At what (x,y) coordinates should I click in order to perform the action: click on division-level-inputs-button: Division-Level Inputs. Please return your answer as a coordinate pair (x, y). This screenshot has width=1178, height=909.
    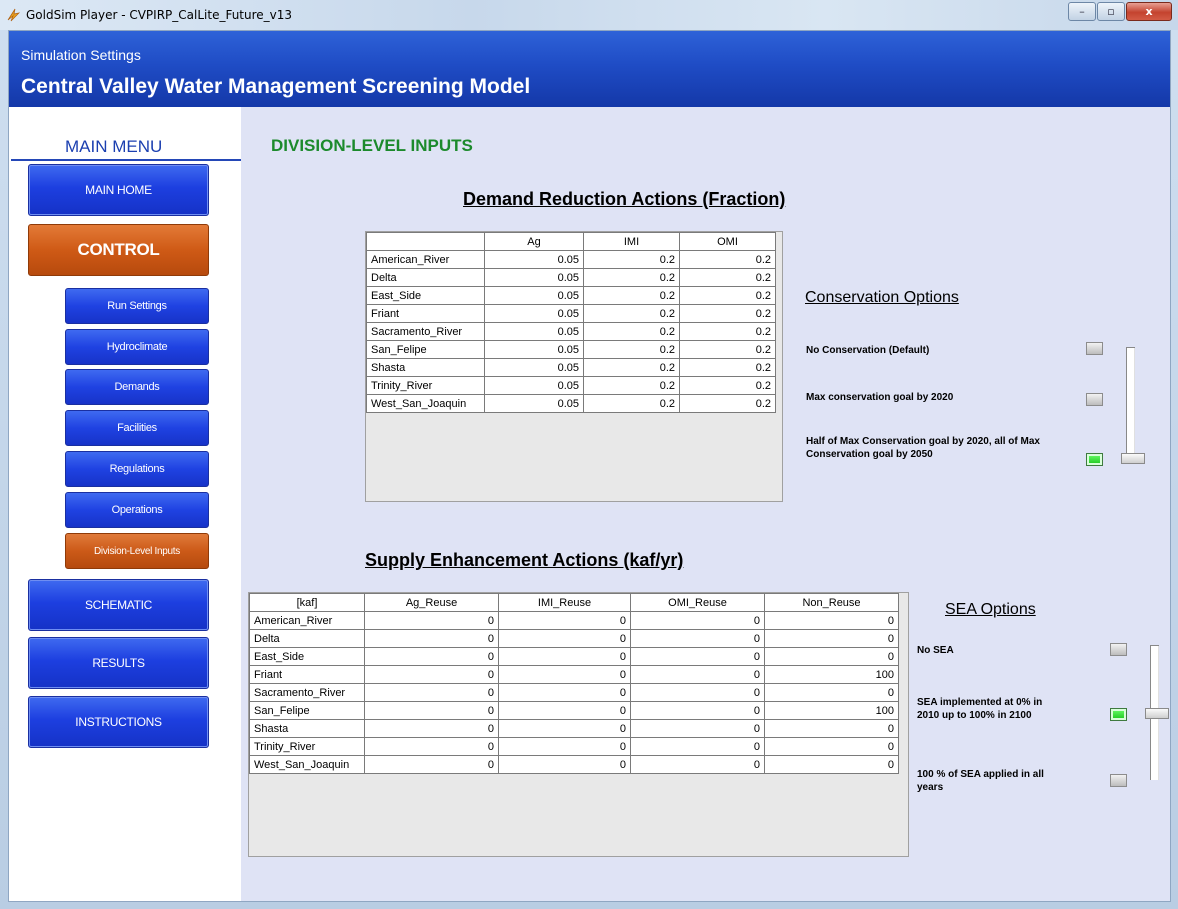
    Looking at the image, I should click on (137, 551).